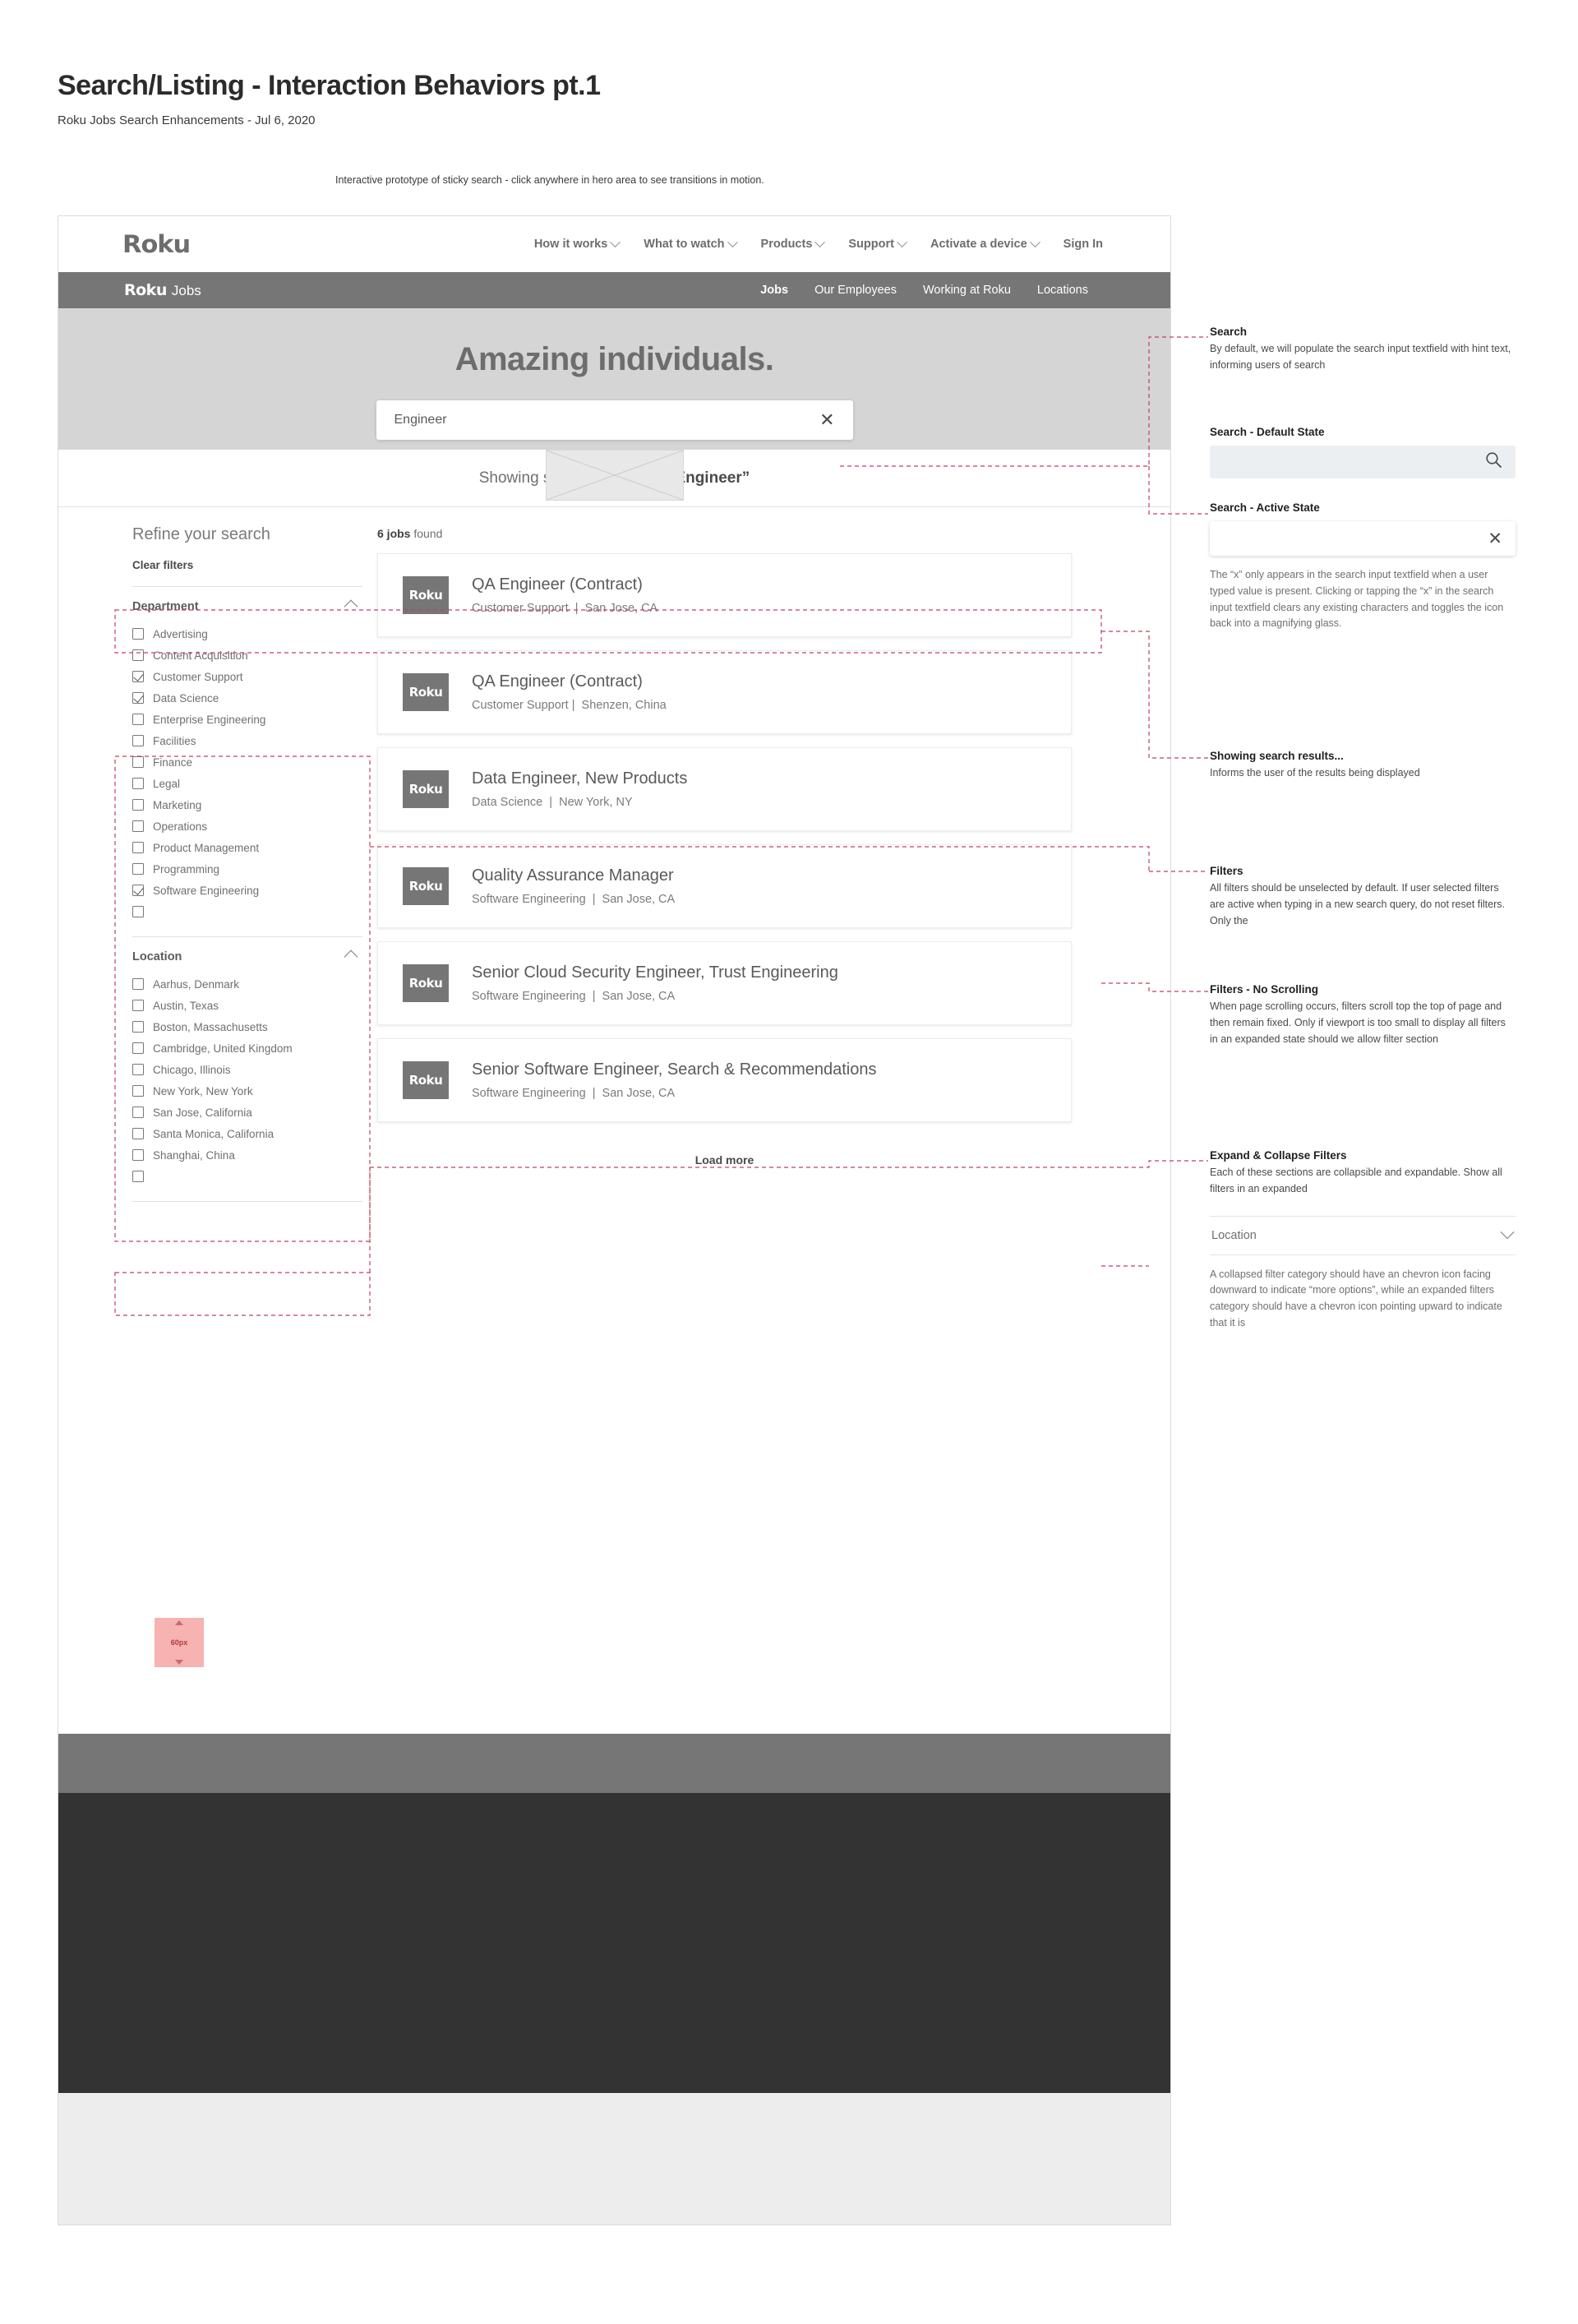 This screenshot has width=1578, height=2324. What do you see at coordinates (394, 533) in the screenshot?
I see `jobs-count-value: 6 jobs` at bounding box center [394, 533].